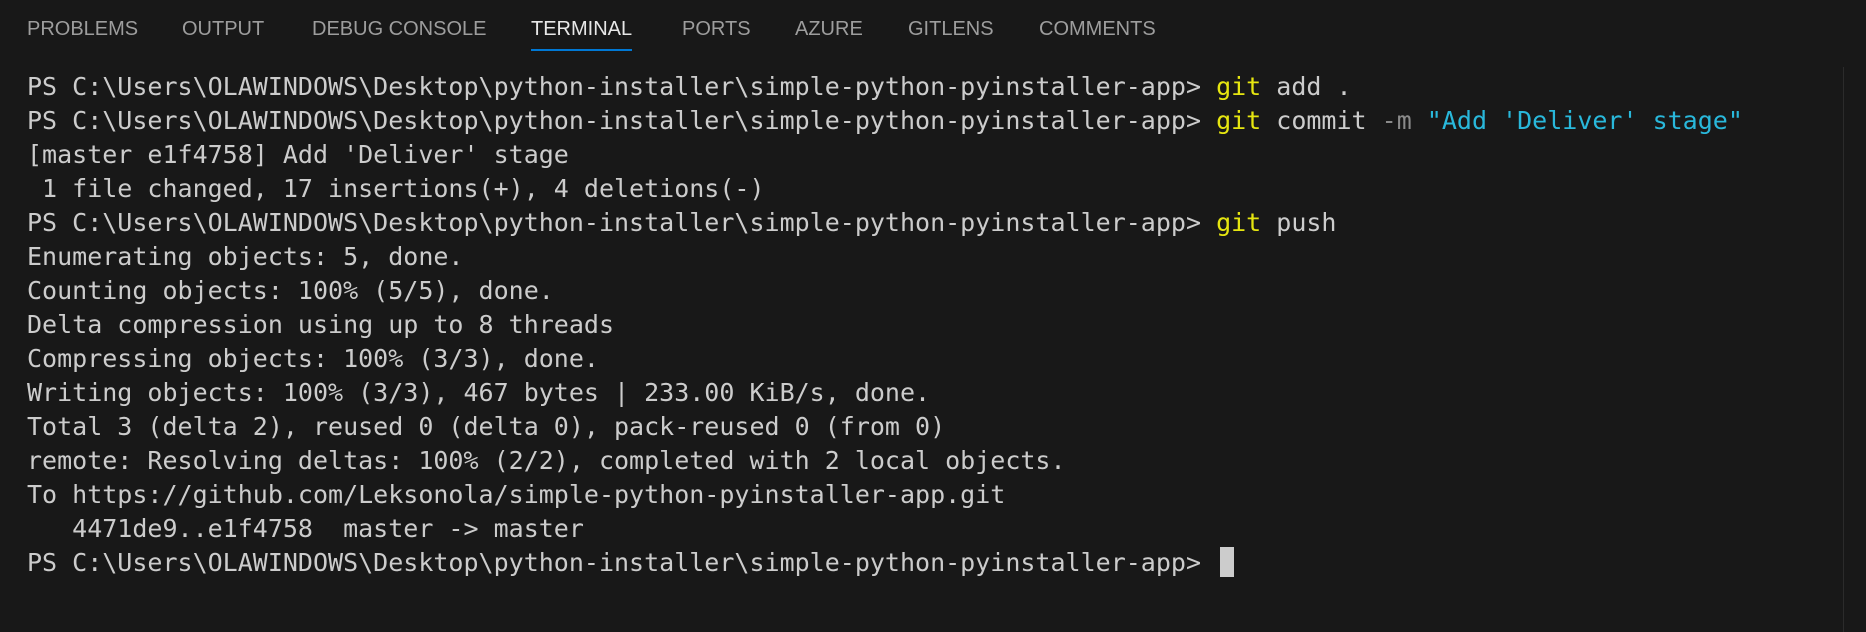 This screenshot has width=1866, height=632. Describe the element at coordinates (290, 290) in the screenshot. I see `terminal-line: Counting objects: 100% (5/5), done.` at that location.